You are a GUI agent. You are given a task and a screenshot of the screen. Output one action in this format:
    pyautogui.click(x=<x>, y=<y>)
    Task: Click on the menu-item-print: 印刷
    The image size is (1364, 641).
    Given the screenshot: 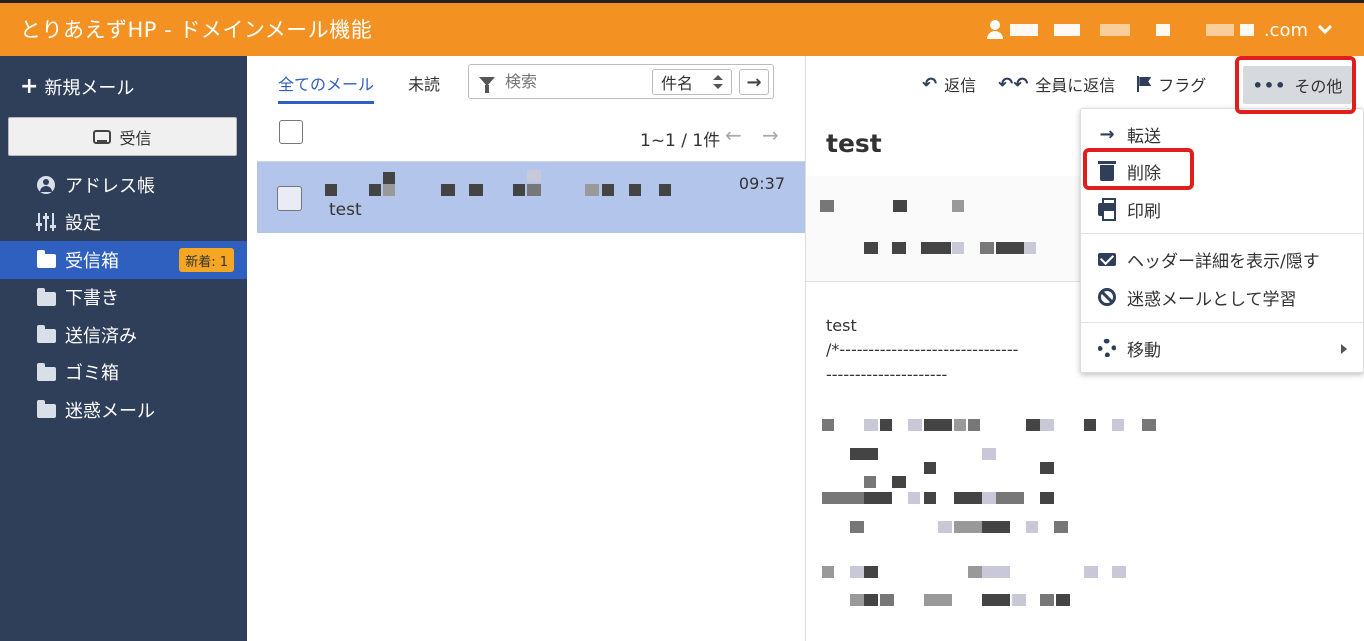 What is the action you would take?
    pyautogui.click(x=1222, y=209)
    